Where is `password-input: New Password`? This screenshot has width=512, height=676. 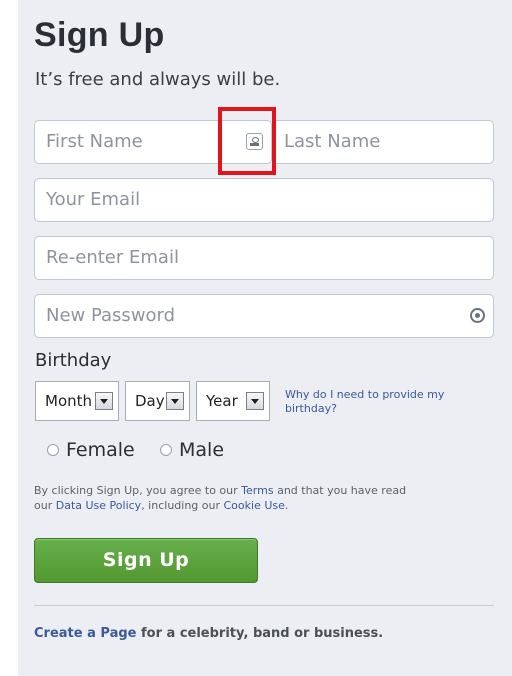
password-input: New Password is located at coordinates (264, 316).